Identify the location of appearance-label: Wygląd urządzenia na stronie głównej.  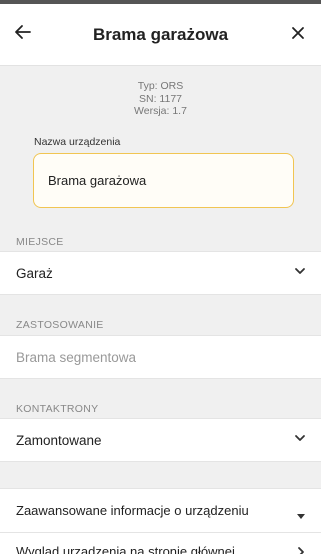
(125, 549).